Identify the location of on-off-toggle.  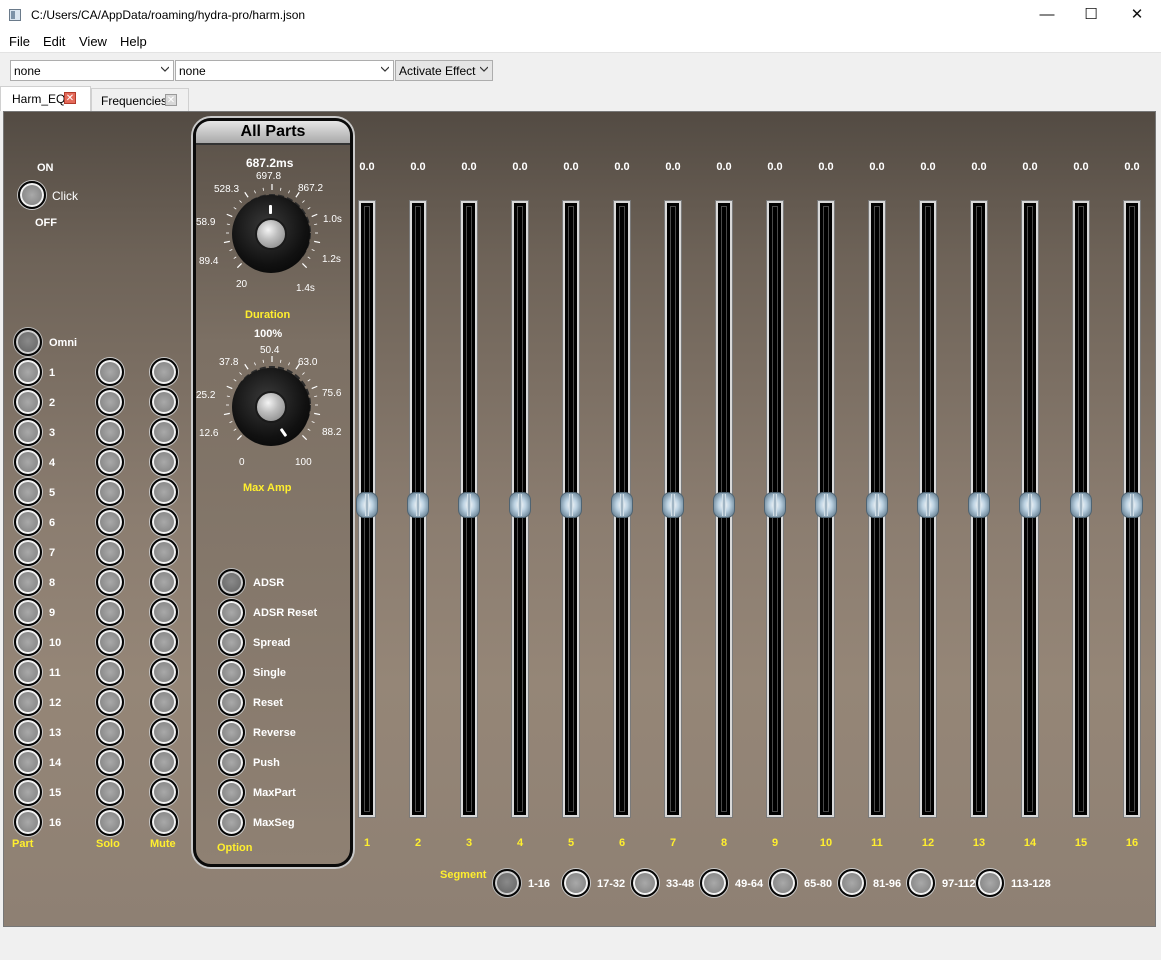
(32, 195).